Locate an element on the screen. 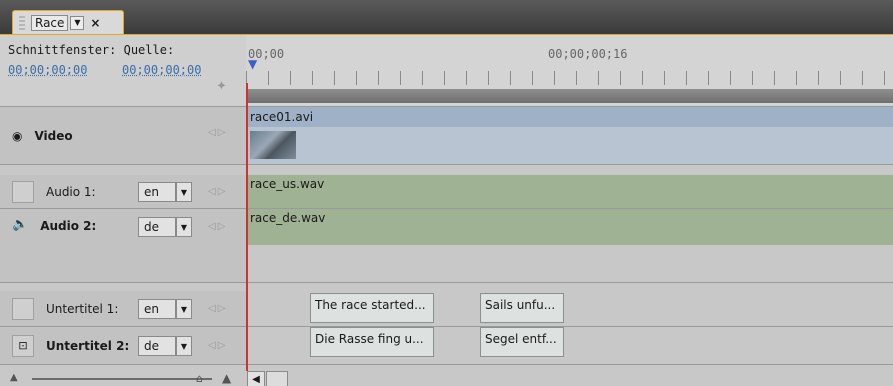 The width and height of the screenshot is (893, 386). wand-icon: ✦ is located at coordinates (224, 87).